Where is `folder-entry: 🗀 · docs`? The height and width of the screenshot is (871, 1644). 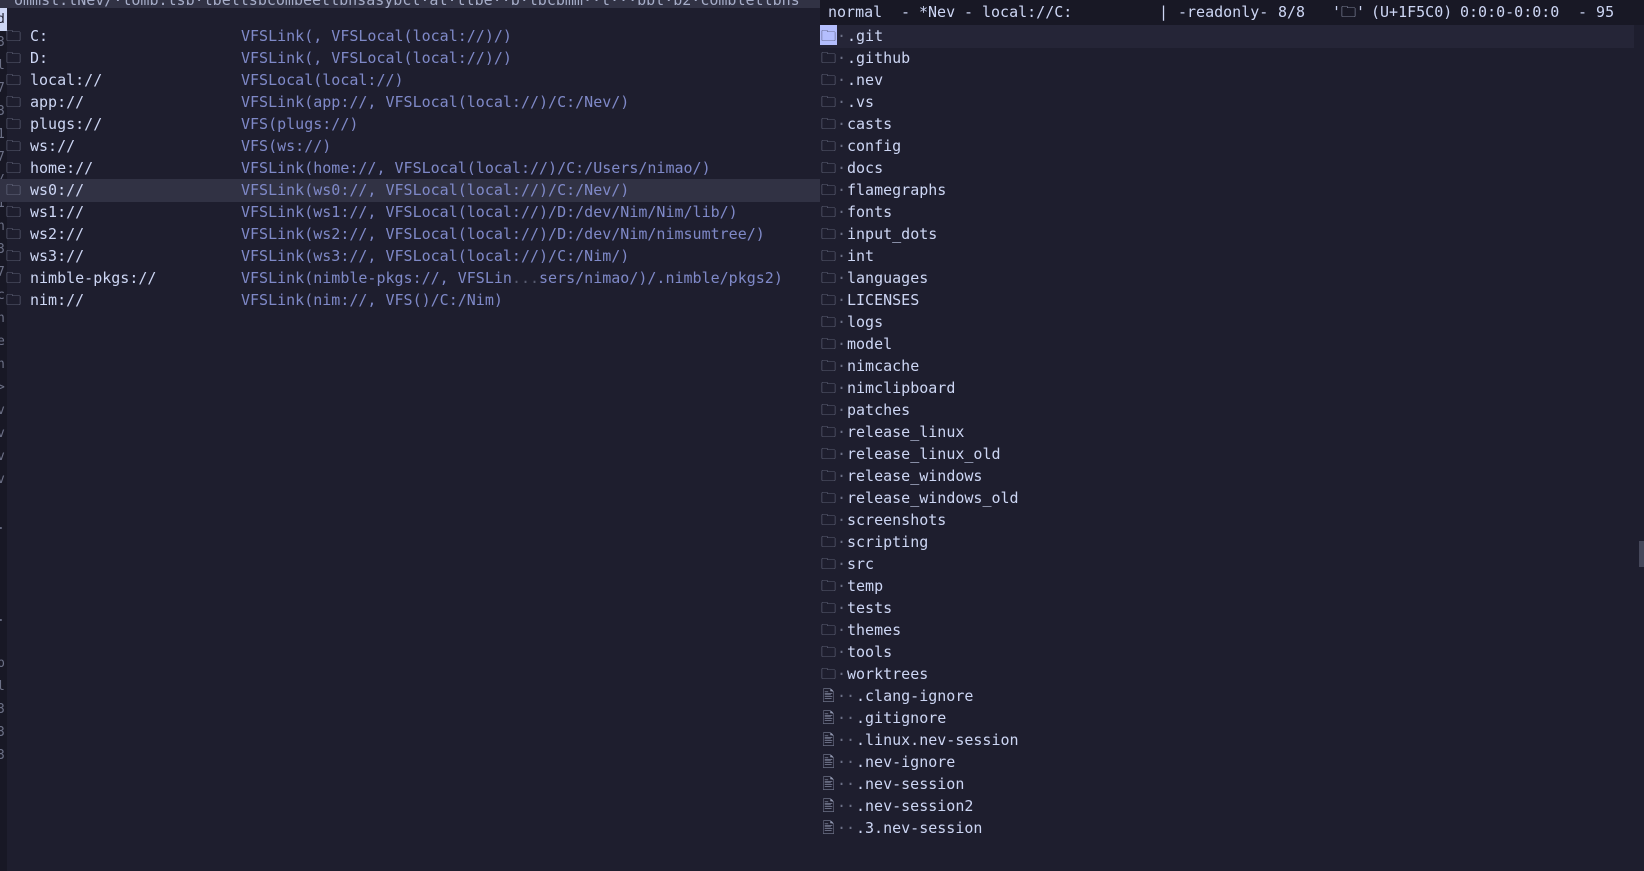
folder-entry: 🗀 · docs is located at coordinates (1227, 168).